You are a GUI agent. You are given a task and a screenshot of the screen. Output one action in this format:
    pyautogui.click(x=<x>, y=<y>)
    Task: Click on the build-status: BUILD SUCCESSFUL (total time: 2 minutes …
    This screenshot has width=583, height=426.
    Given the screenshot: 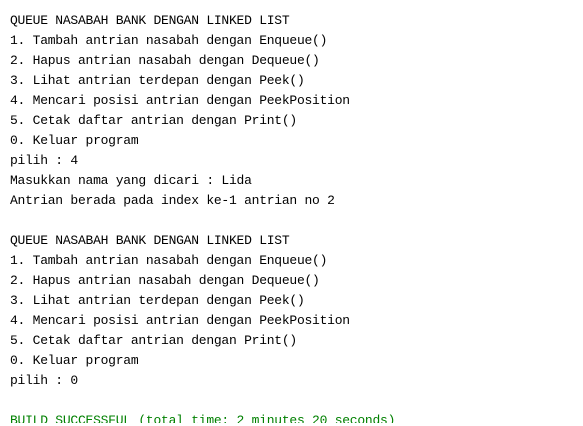 What is the action you would take?
    pyautogui.click(x=203, y=418)
    